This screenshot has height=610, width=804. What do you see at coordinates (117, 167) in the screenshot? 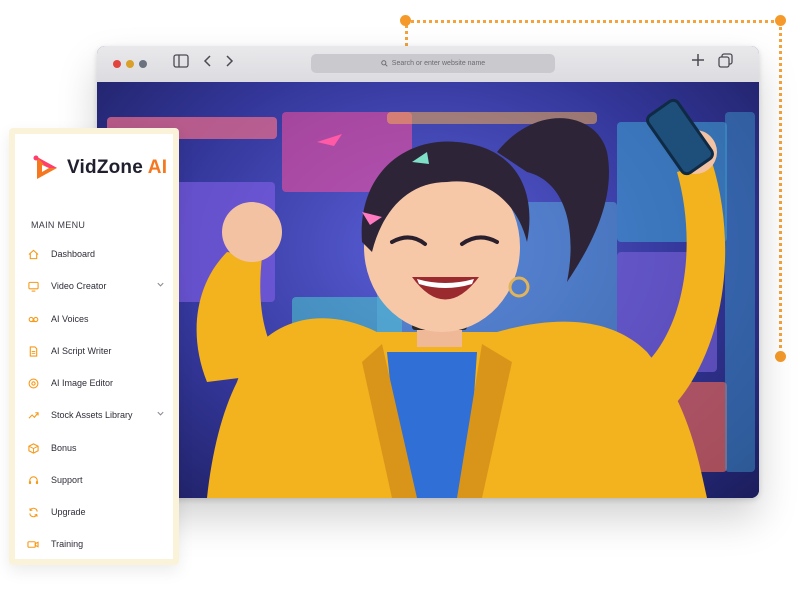
I see `brand-name: VidZone AI` at bounding box center [117, 167].